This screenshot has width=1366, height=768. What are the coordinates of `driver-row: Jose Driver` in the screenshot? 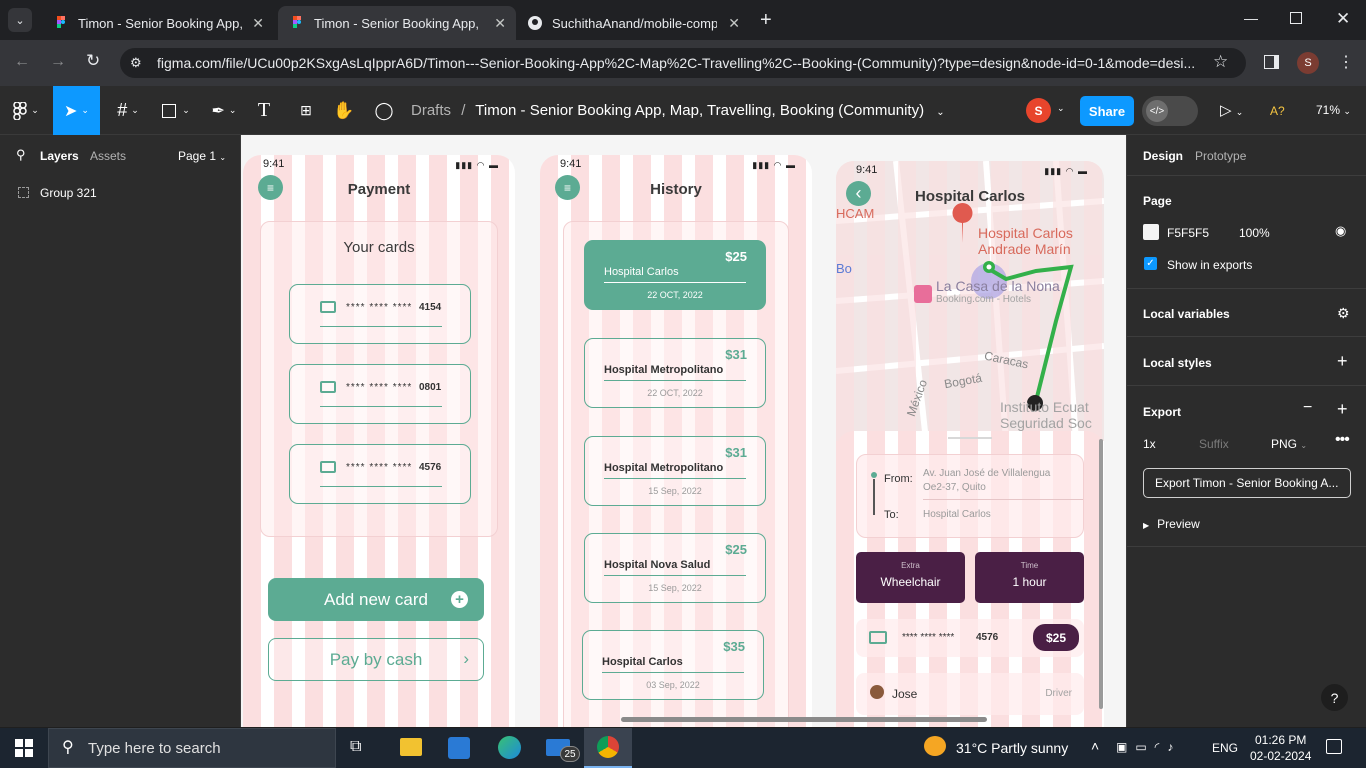 It's located at (970, 694).